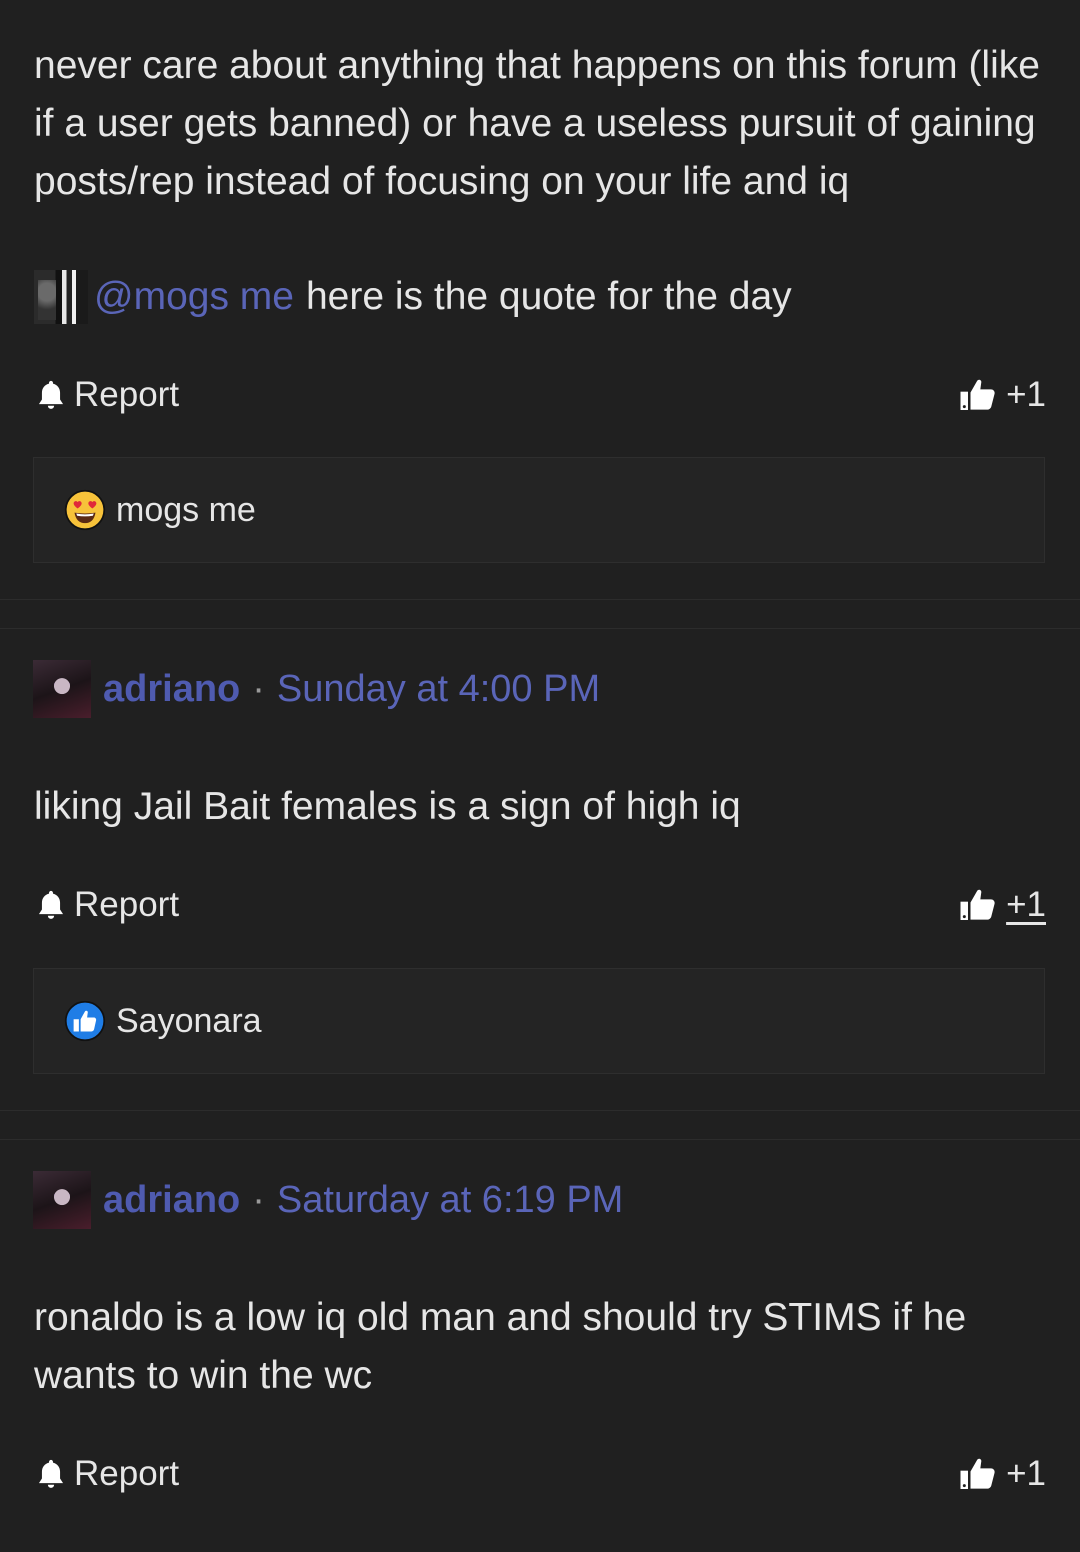  What do you see at coordinates (450, 1200) in the screenshot?
I see `post-timestamp-link: Saturday at 6:19 PM` at bounding box center [450, 1200].